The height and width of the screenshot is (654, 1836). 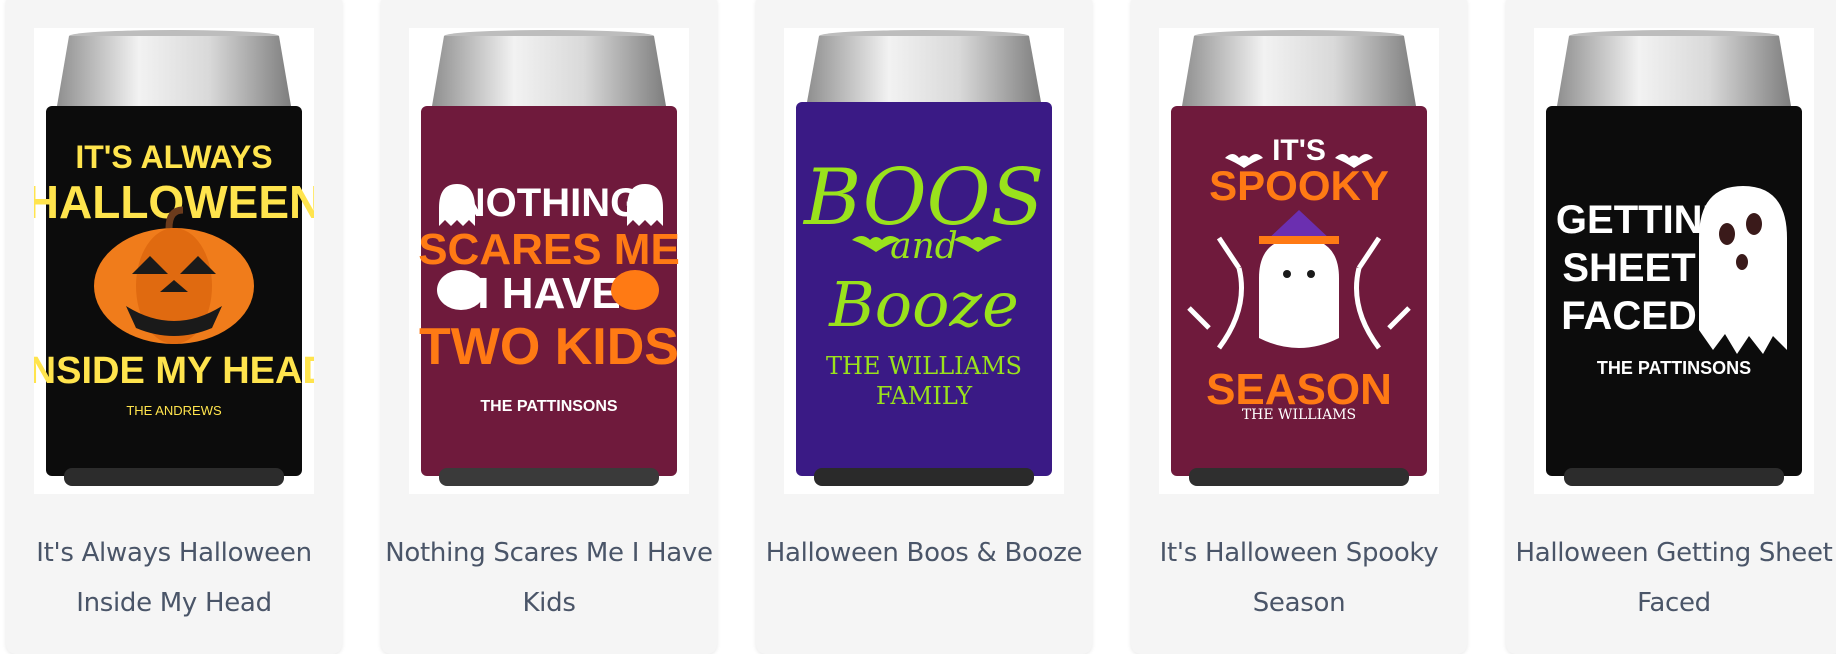 I want to click on product-image: BOOS and Booze THE WILLIAMS FAMILY, so click(x=924, y=261).